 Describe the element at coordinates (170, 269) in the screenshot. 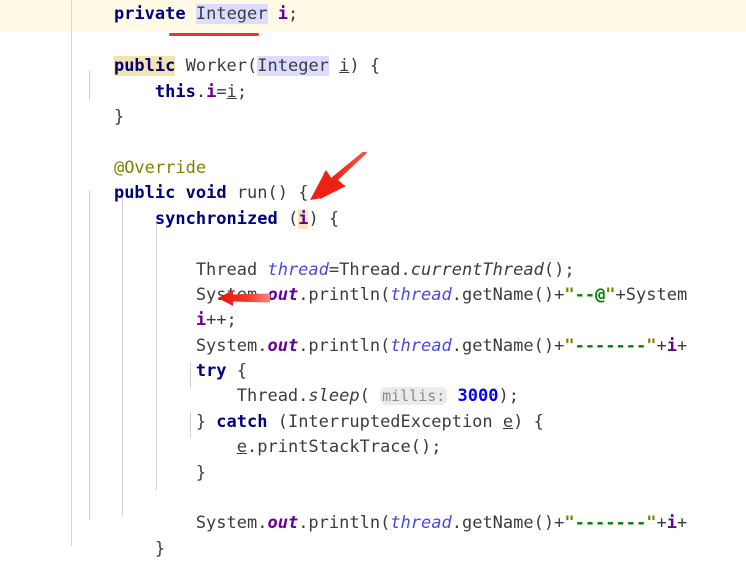

I see `code-token: Thread` at that location.